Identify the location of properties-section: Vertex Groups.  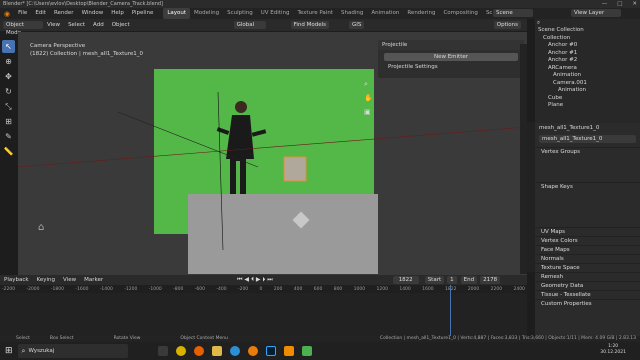
(587, 151).